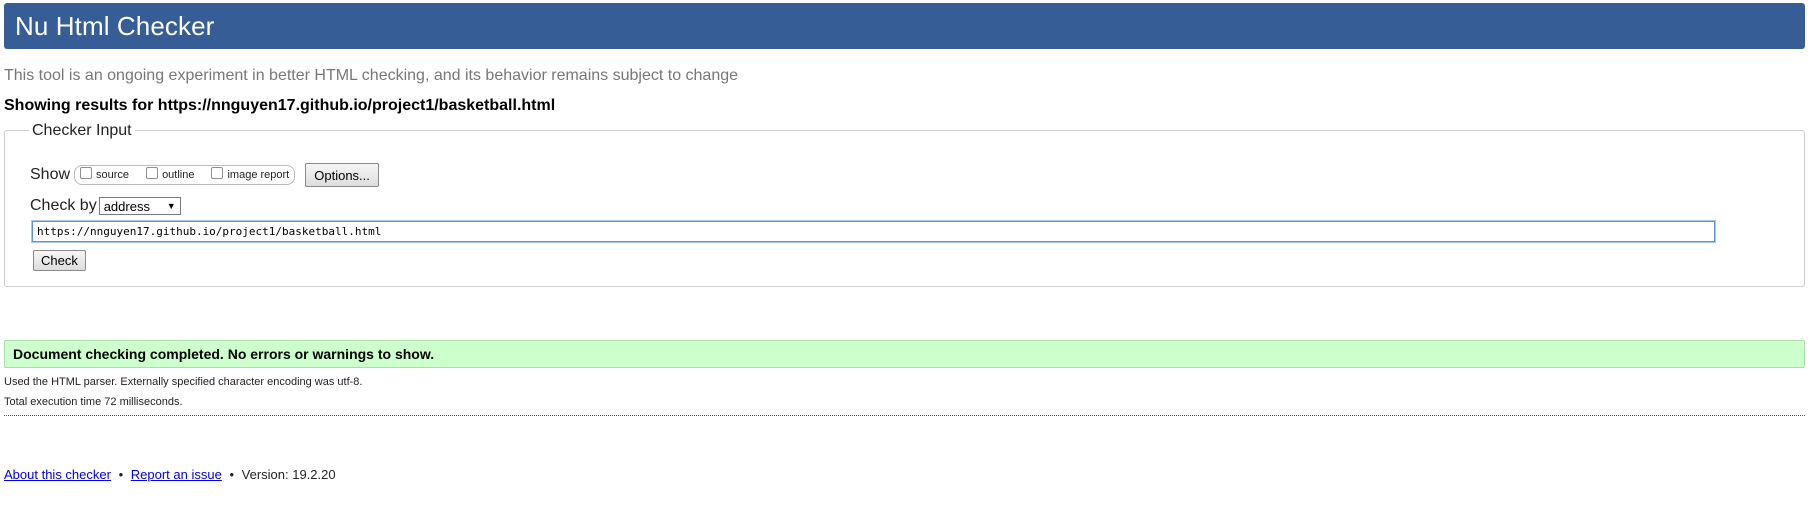  What do you see at coordinates (82, 131) in the screenshot?
I see `checker-input-legend: Checker Input` at bounding box center [82, 131].